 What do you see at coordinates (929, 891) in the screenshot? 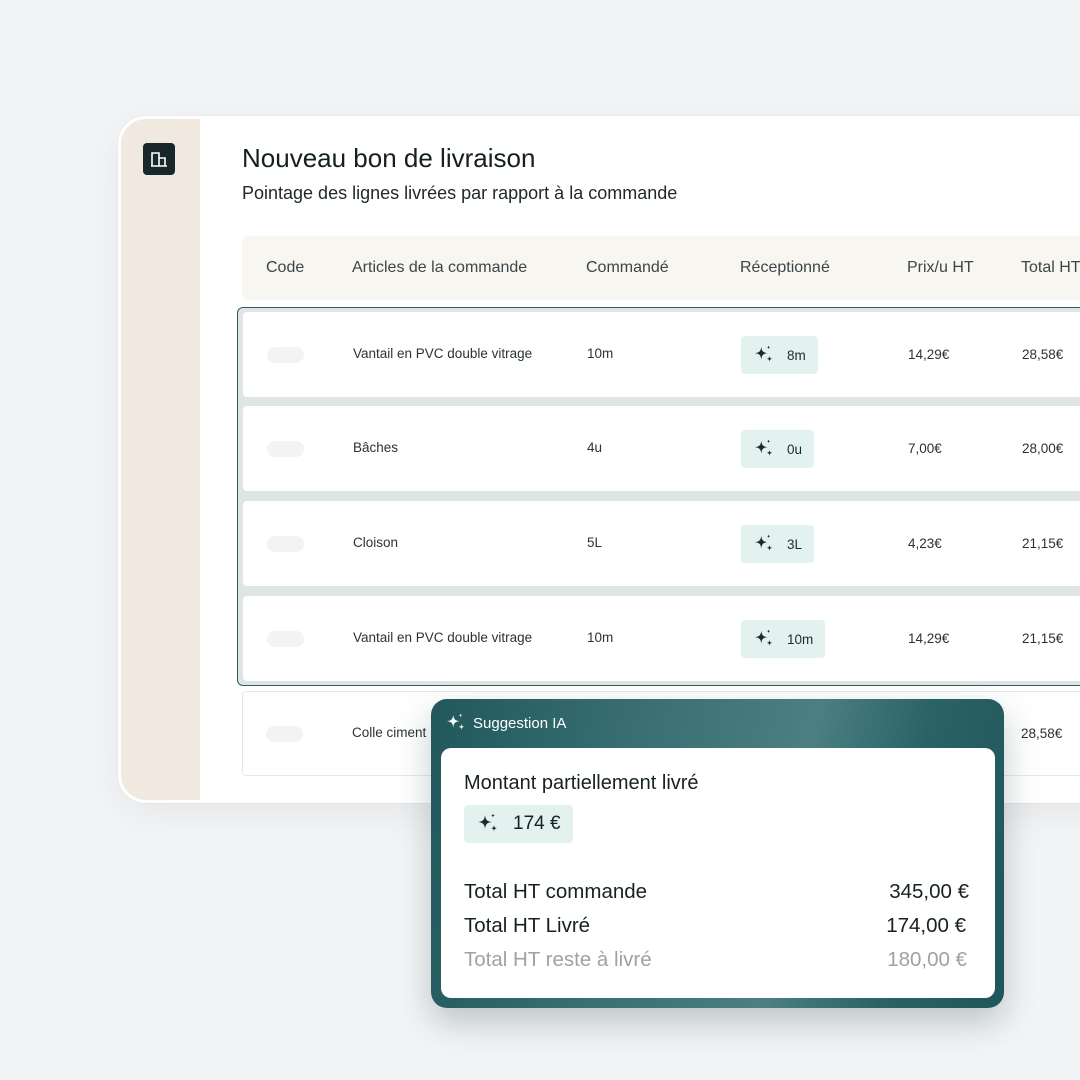
I see `summary-value: 345,00 €` at bounding box center [929, 891].